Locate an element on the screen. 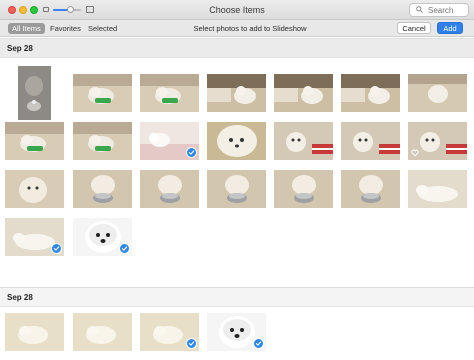  tab-selected: Selected is located at coordinates (102, 28).